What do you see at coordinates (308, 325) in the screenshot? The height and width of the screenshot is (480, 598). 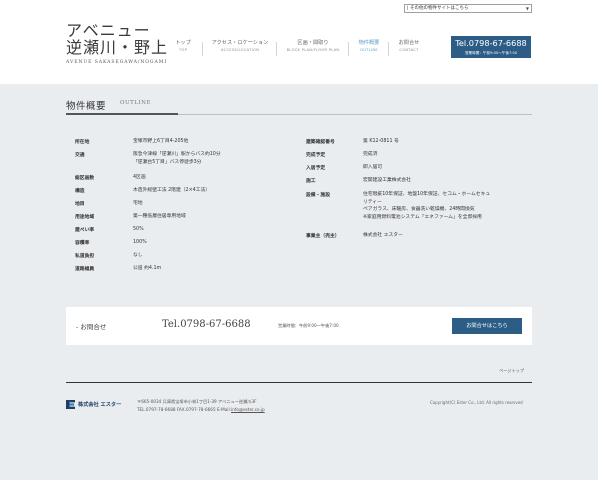 I see `contact-hours: 営業時間：午前9:00〜午後7:00` at bounding box center [308, 325].